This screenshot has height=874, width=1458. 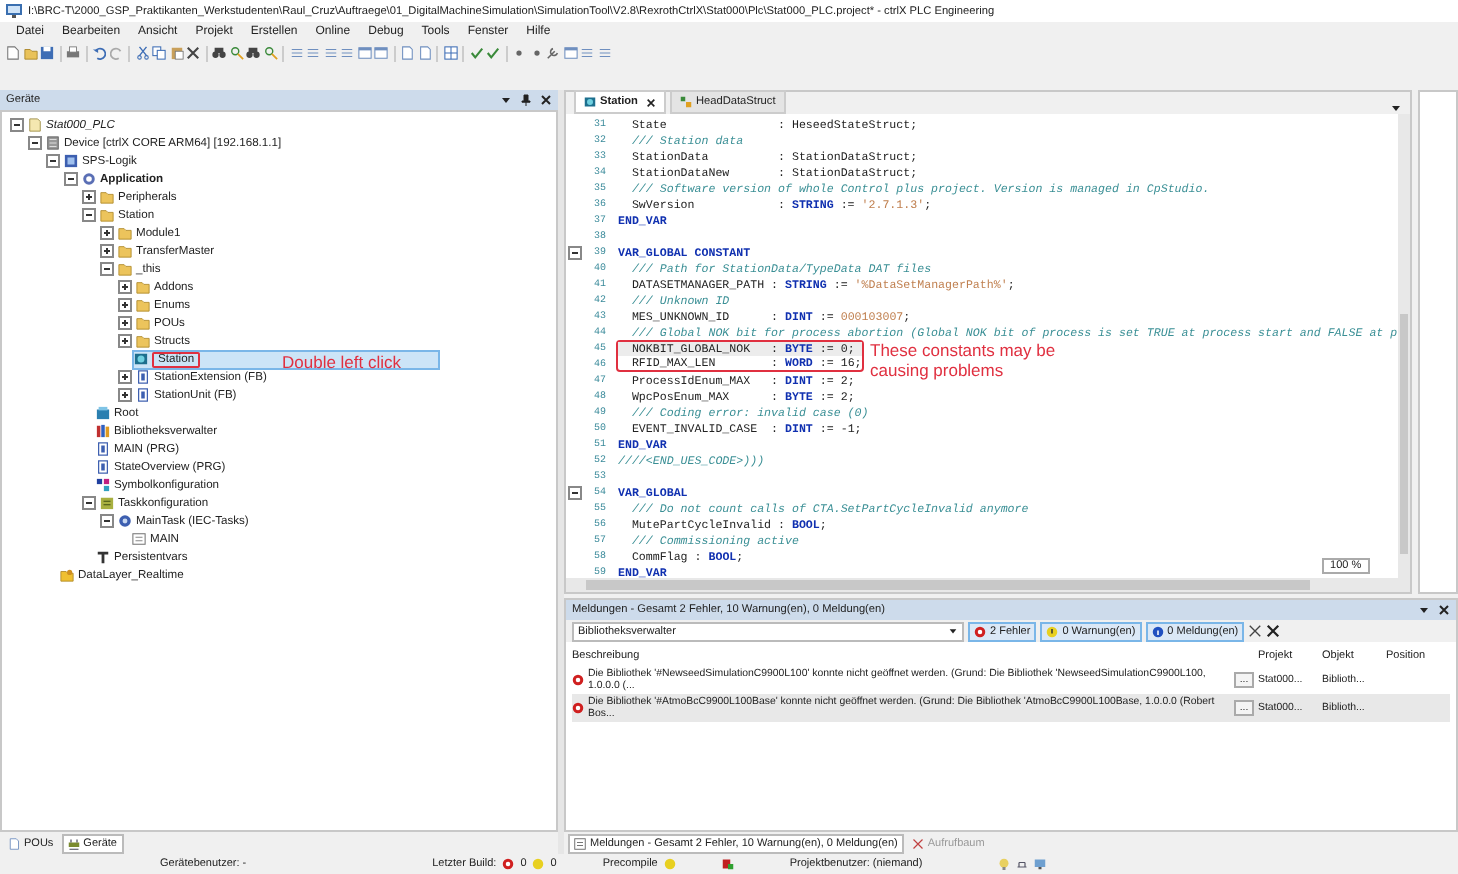 What do you see at coordinates (1273, 631) in the screenshot?
I see `filter-clear-icon` at bounding box center [1273, 631].